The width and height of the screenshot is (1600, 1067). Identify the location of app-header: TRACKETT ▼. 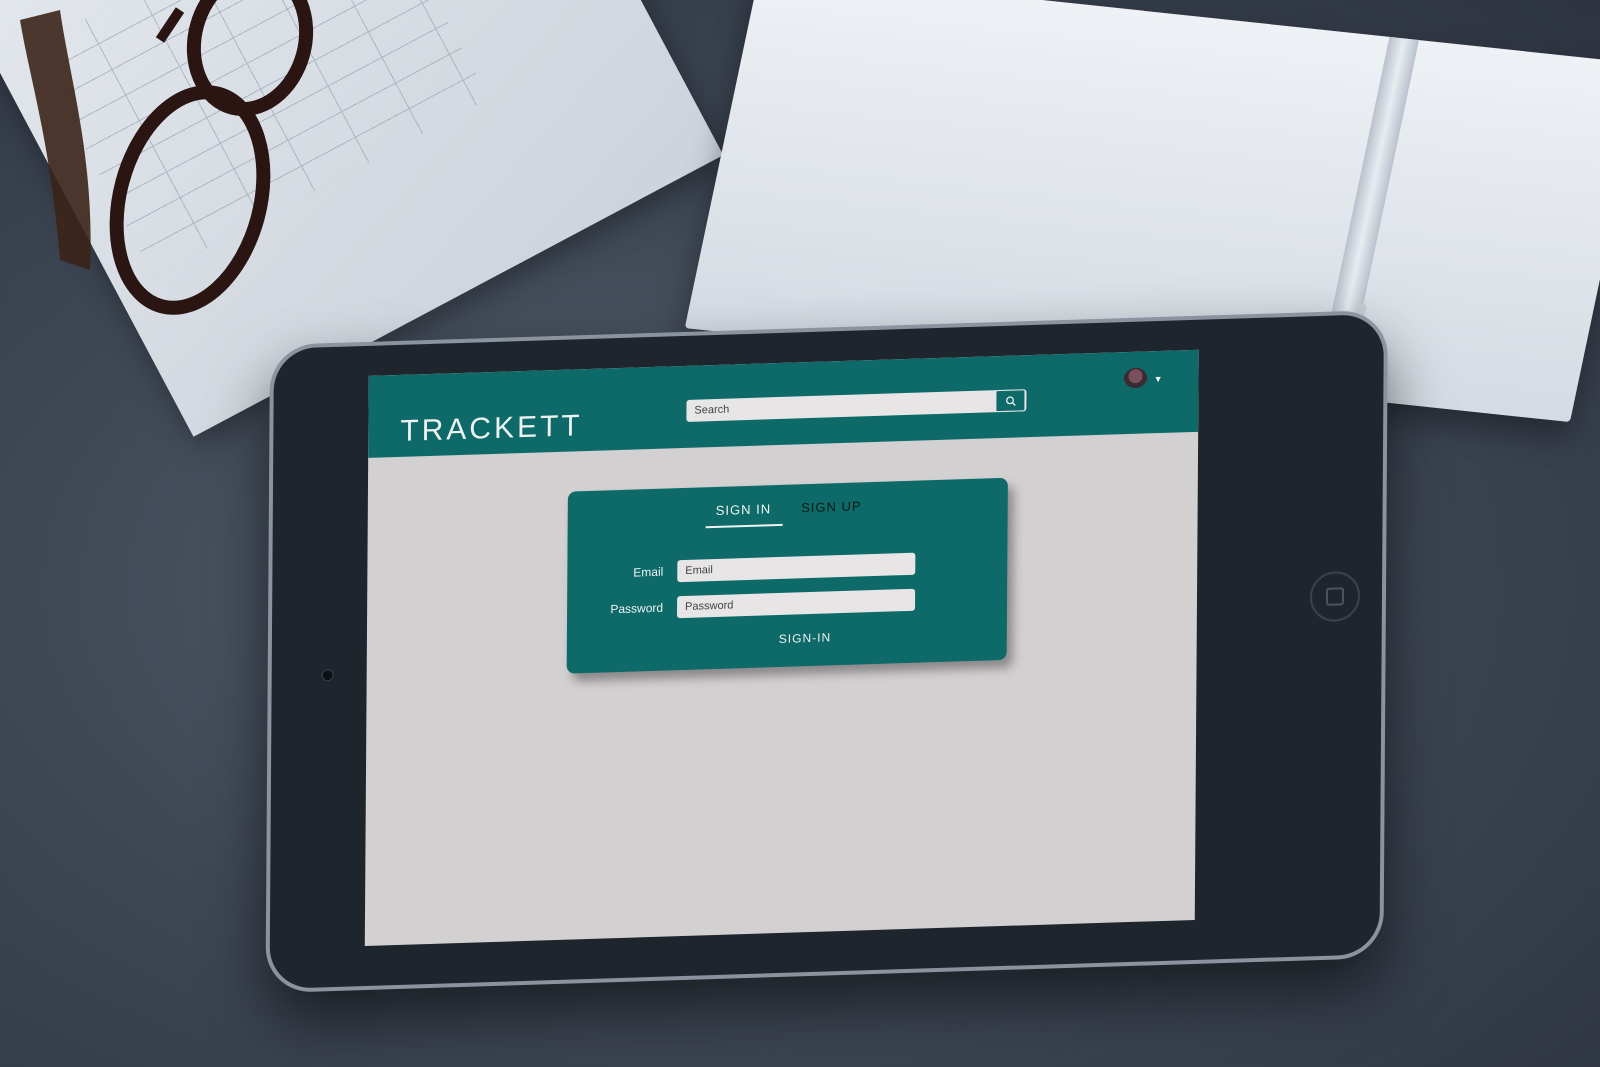
(783, 403).